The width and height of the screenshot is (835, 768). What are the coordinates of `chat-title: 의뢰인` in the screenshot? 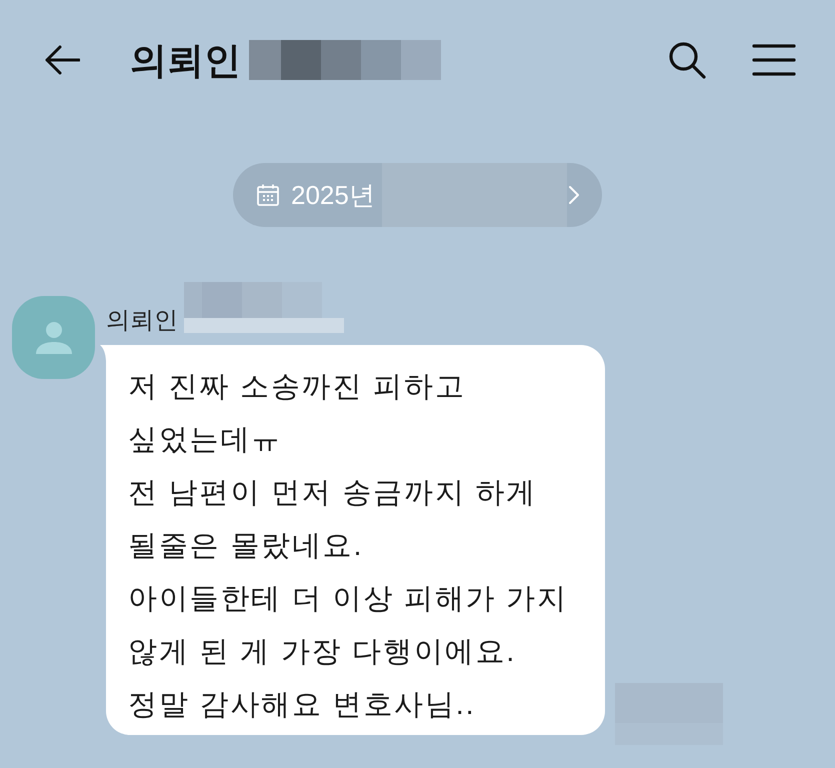 It's located at (185, 60).